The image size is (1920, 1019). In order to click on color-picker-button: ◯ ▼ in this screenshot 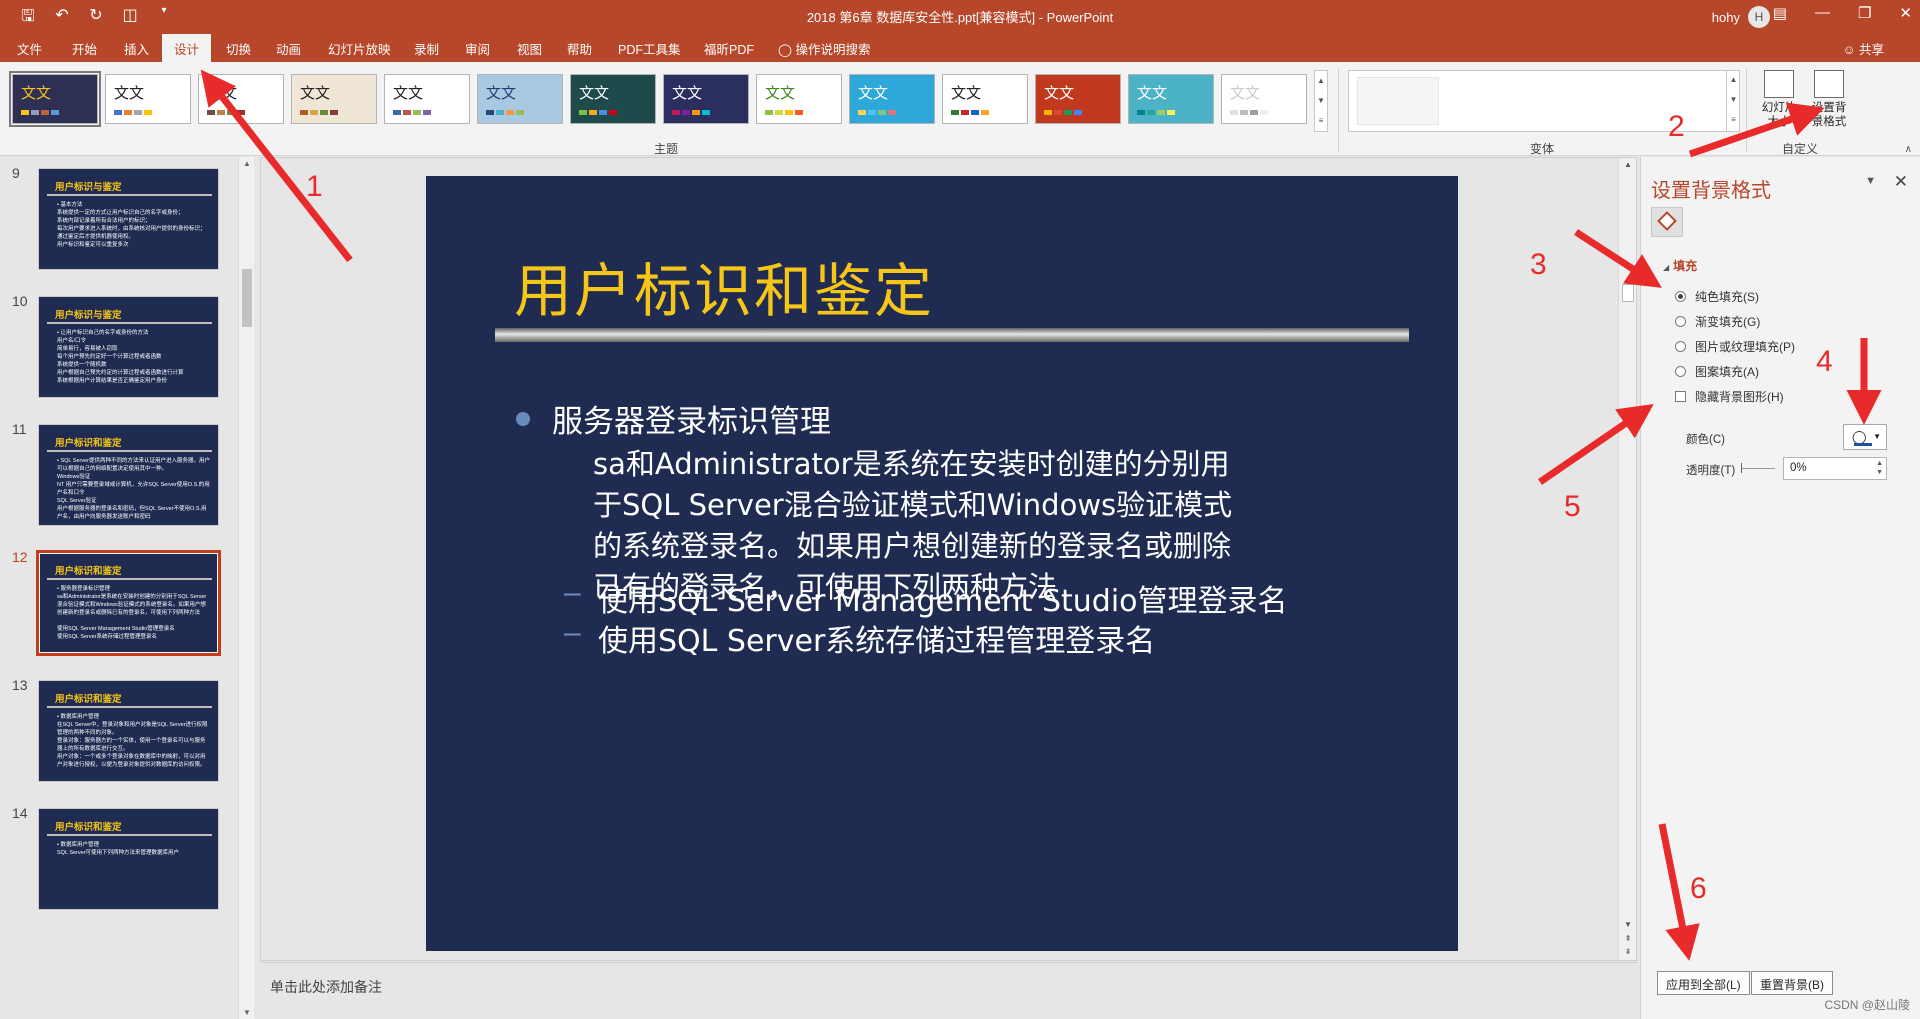, I will do `click(1865, 437)`.